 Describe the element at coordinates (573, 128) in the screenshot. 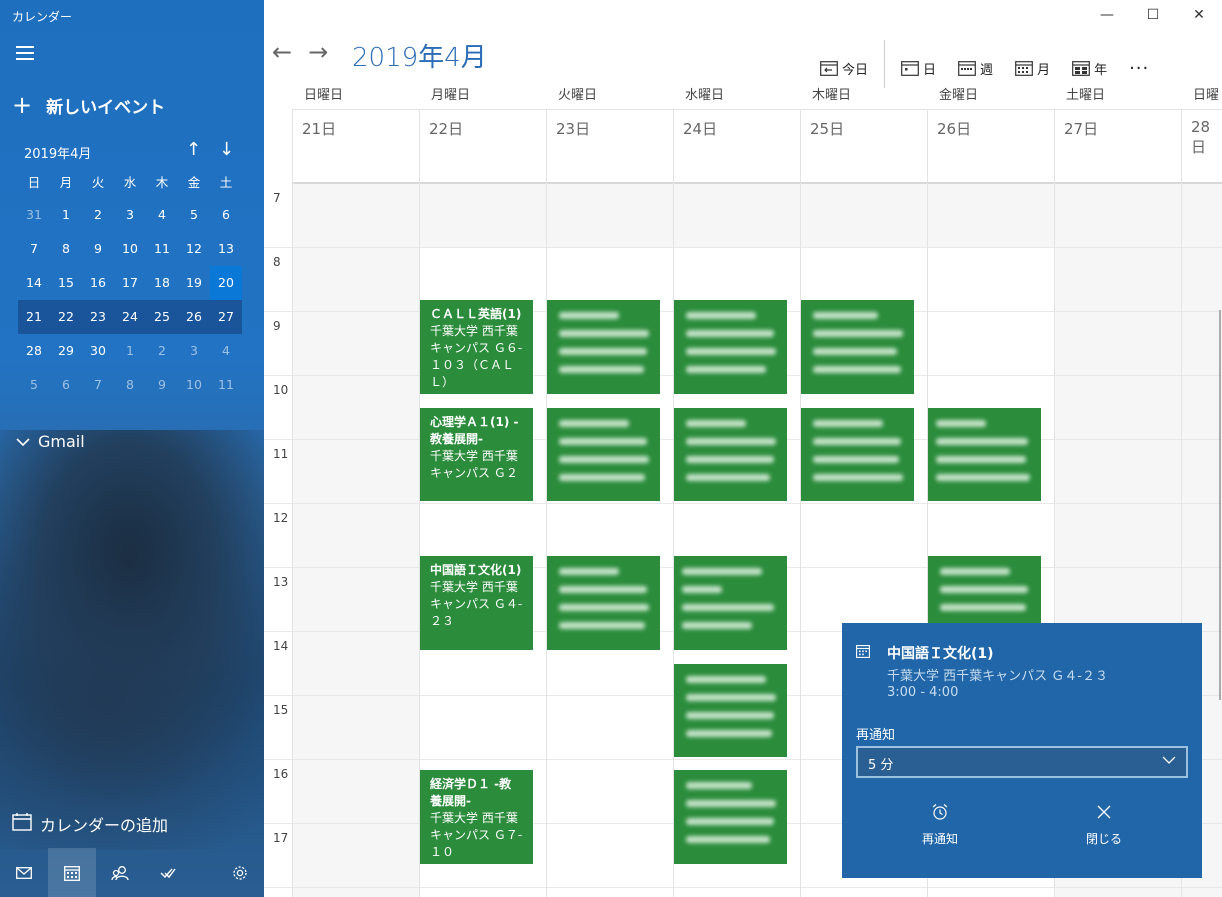

I see `day-number: 23日` at that location.